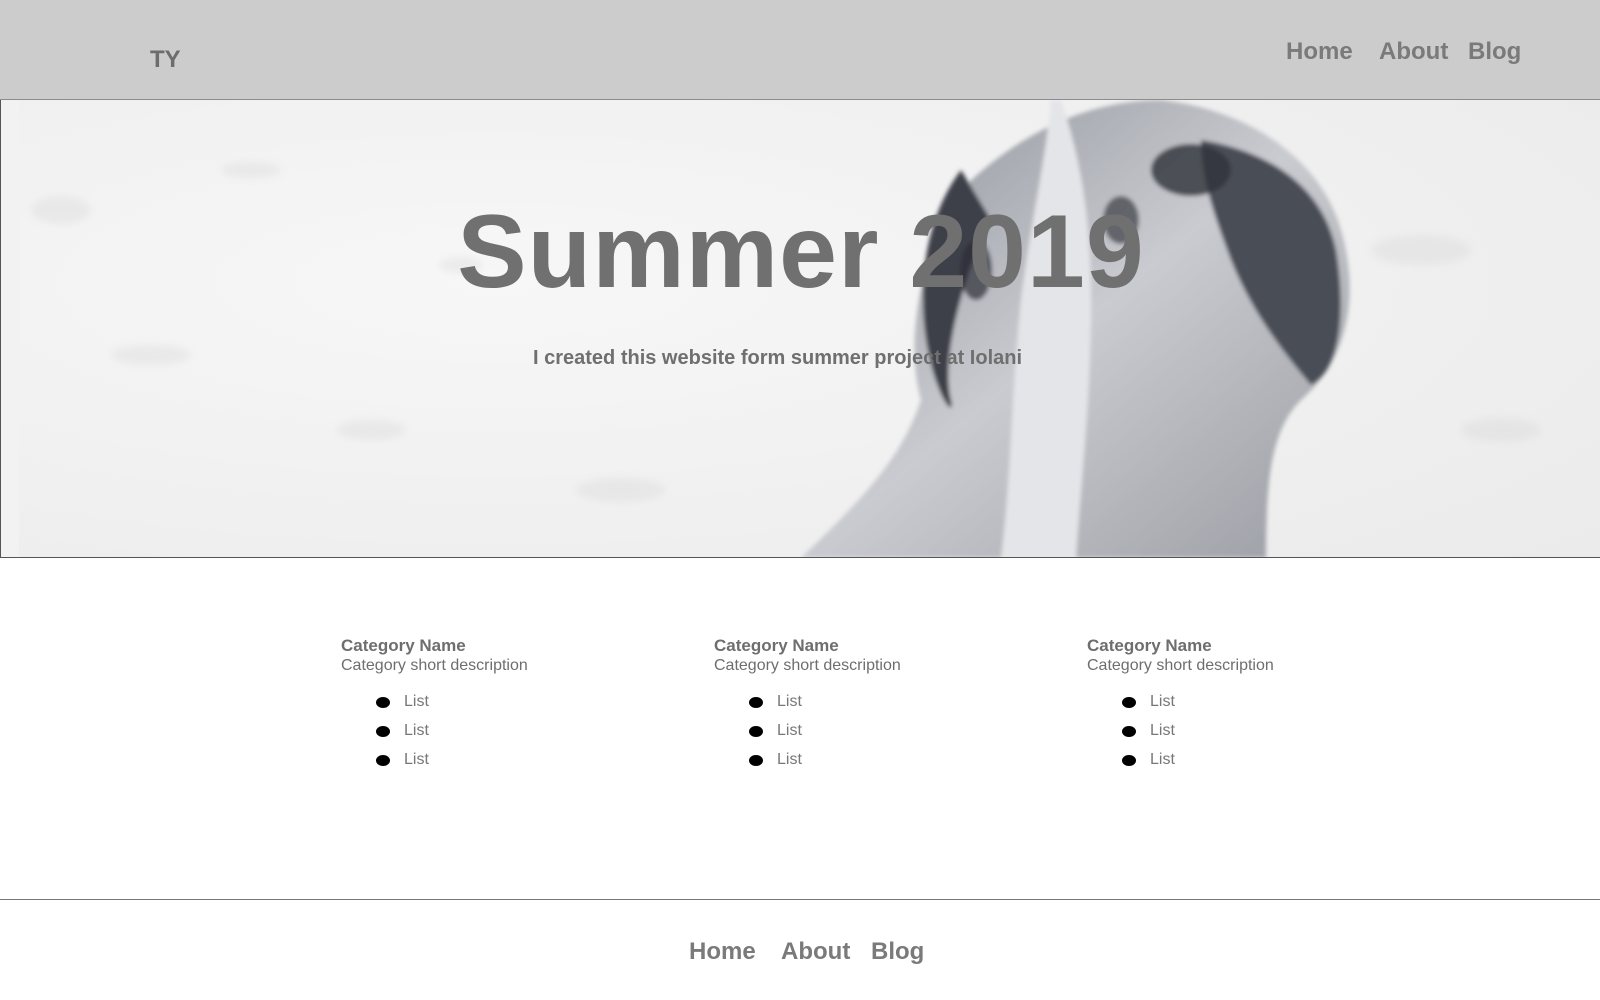 The height and width of the screenshot is (1000, 1600). What do you see at coordinates (800, 899) in the screenshot?
I see `footer-divider` at bounding box center [800, 899].